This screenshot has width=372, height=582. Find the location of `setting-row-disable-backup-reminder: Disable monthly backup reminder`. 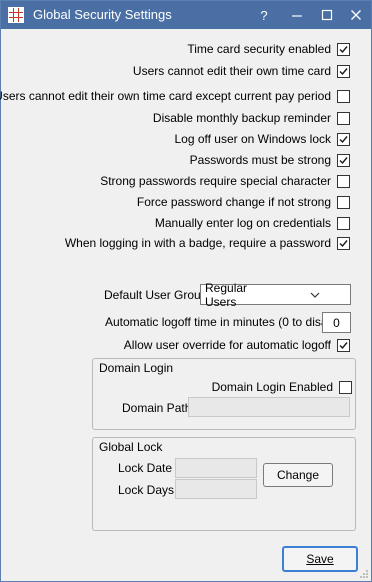

setting-row-disable-backup-reminder: Disable monthly backup reminder is located at coordinates (251, 118).